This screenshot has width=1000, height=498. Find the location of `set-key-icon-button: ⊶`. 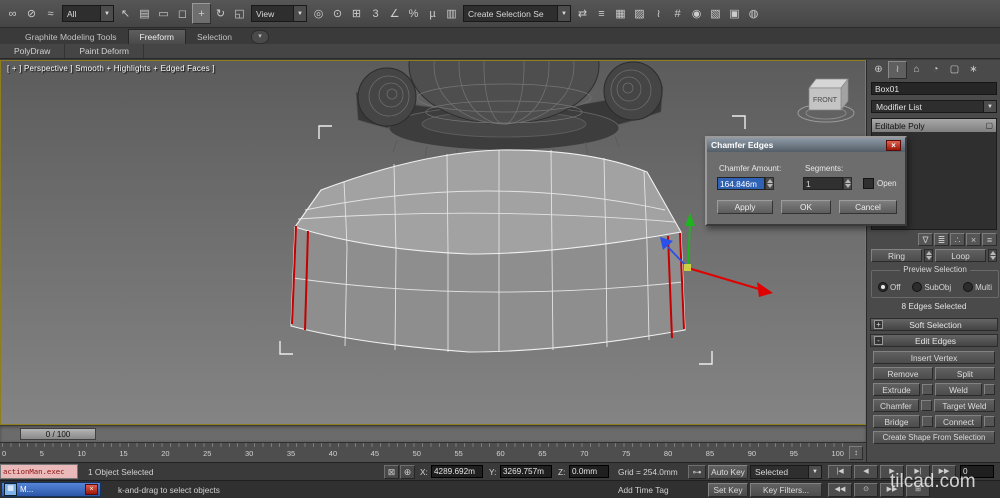

set-key-icon-button: ⊶ is located at coordinates (697, 472).